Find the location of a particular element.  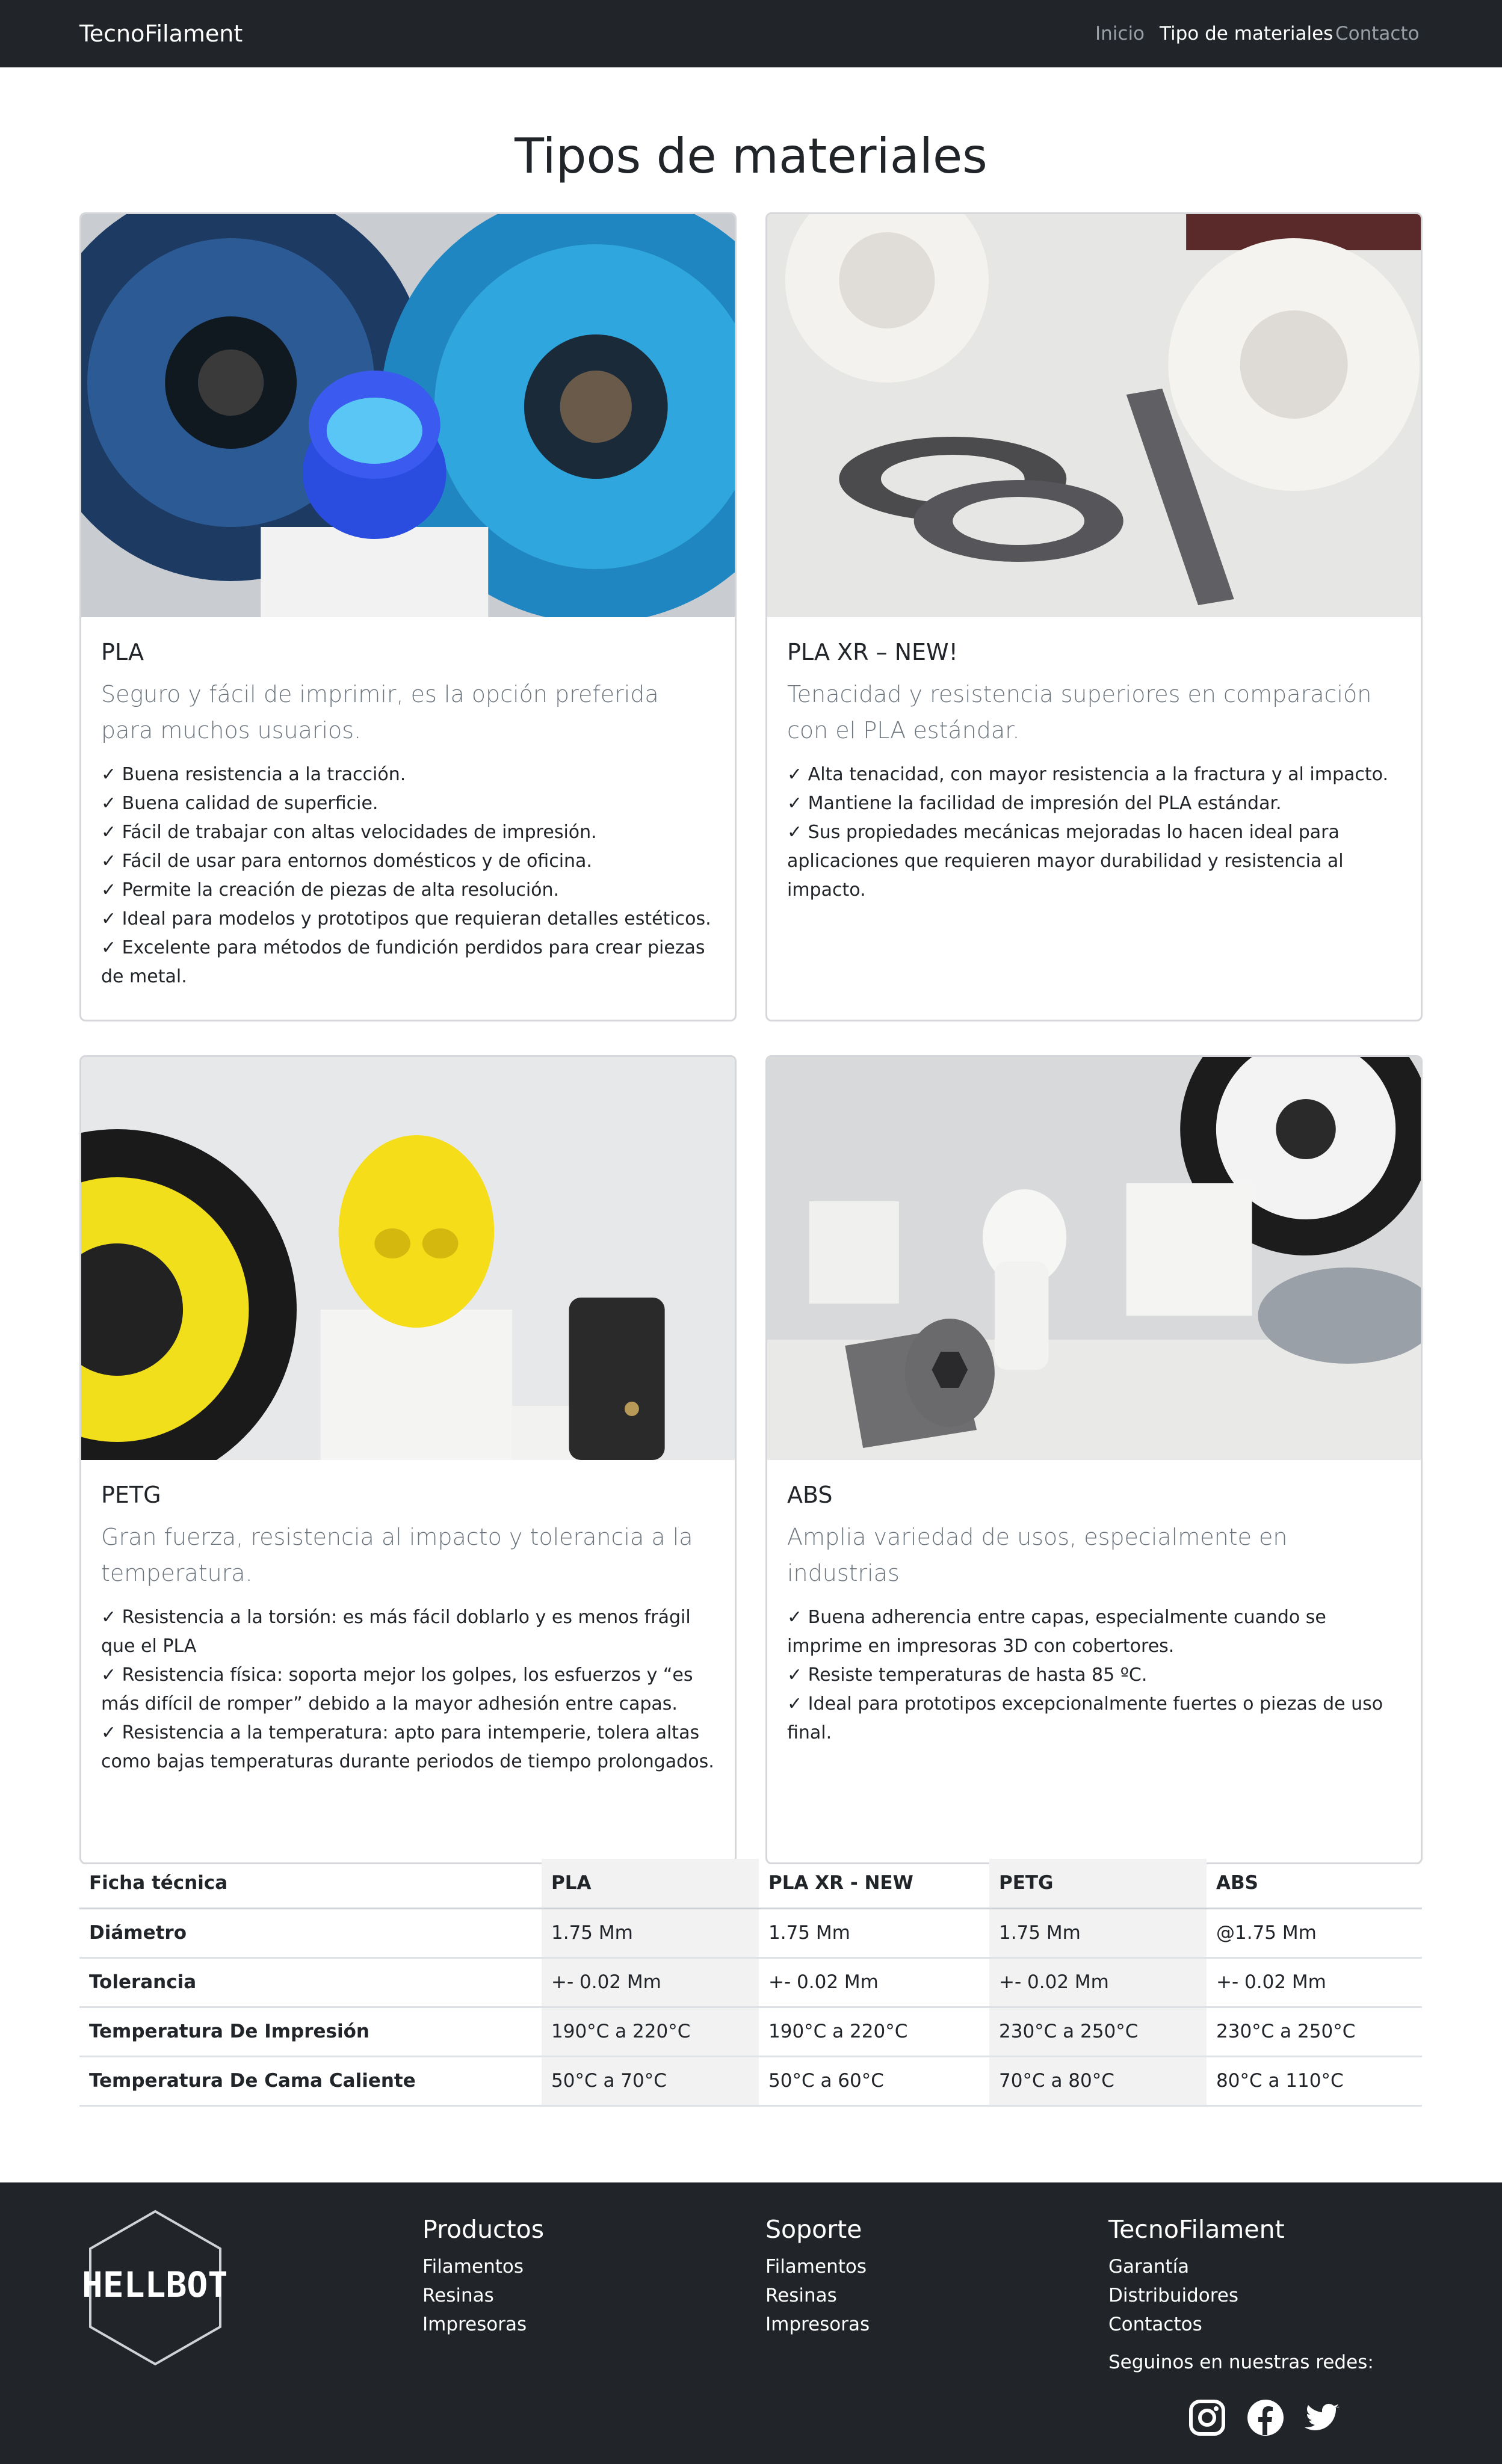

social-follow-text: Seguinos en nuestras redes: is located at coordinates (1241, 2362).